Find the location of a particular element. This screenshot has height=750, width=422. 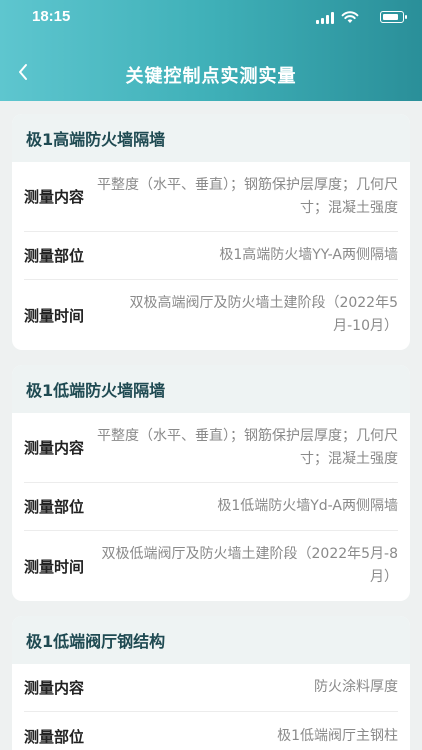

card-title: 极1低端防火墙隔墙 is located at coordinates (211, 389).